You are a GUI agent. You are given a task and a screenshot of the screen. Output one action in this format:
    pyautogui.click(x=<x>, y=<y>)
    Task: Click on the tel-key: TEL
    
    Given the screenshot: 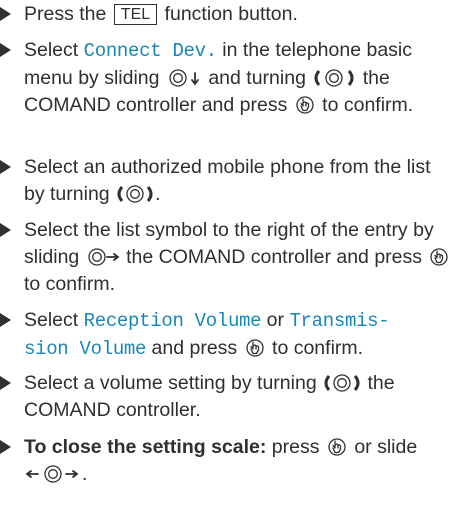 What is the action you would take?
    pyautogui.click(x=135, y=14)
    